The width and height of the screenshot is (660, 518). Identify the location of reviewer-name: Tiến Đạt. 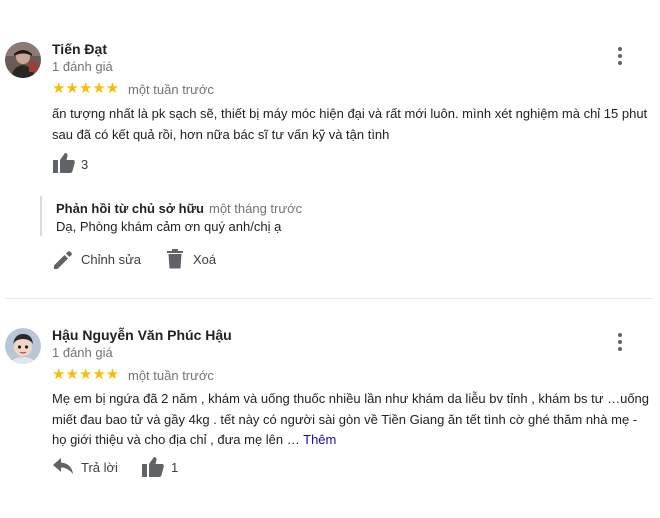
(79, 49).